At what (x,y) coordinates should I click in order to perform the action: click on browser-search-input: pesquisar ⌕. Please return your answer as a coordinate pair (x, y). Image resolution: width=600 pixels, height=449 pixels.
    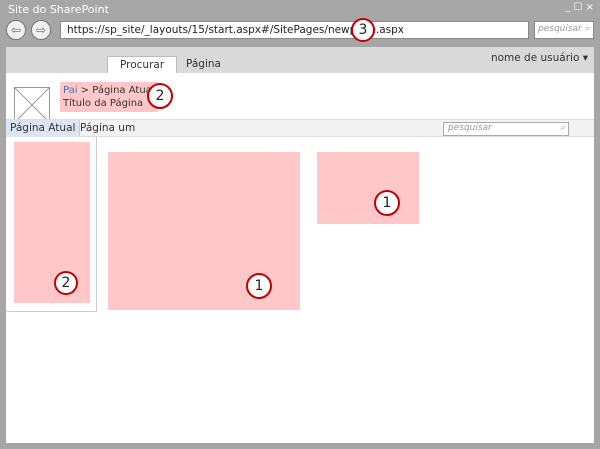
    Looking at the image, I should click on (564, 30).